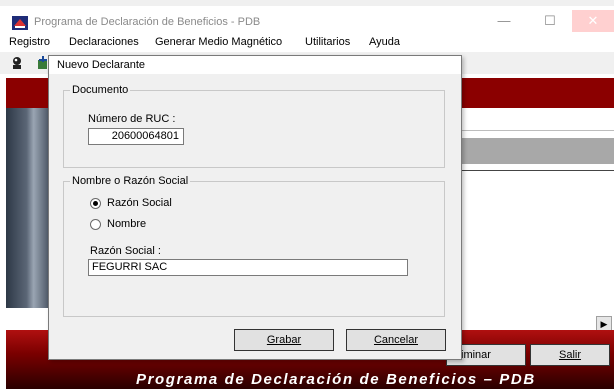 Image resolution: width=614 pixels, height=389 pixels. I want to click on dialog-title: Nuevo Declarante, so click(101, 65).